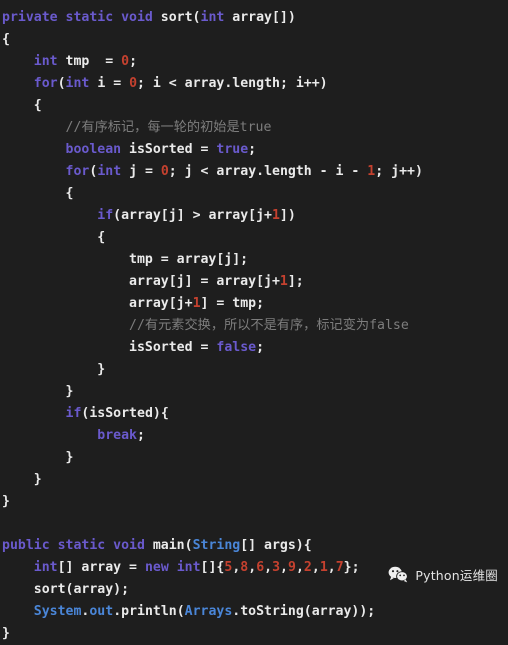 Image resolution: width=508 pixels, height=645 pixels. What do you see at coordinates (93, 149) in the screenshot?
I see `code-token-kw: boolean` at bounding box center [93, 149].